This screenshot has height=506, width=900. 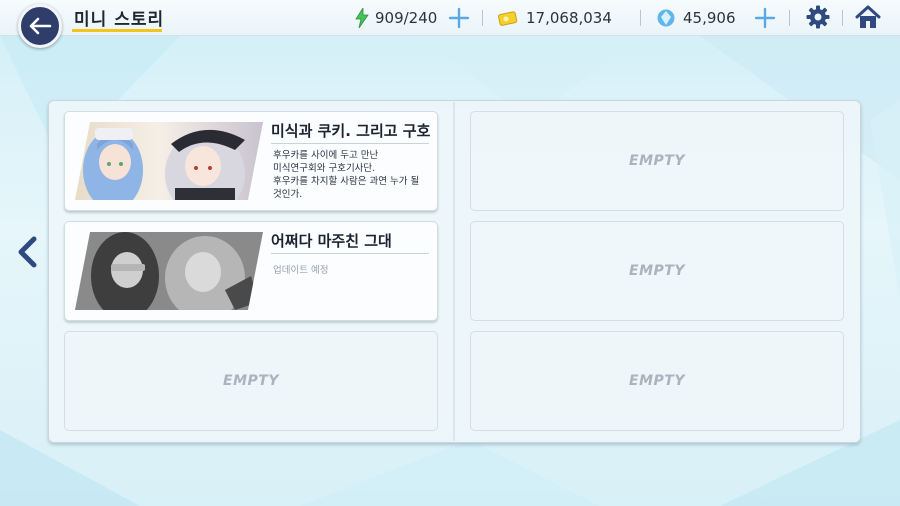 What do you see at coordinates (508, 18) in the screenshot?
I see `ticket-coin-icon` at bounding box center [508, 18].